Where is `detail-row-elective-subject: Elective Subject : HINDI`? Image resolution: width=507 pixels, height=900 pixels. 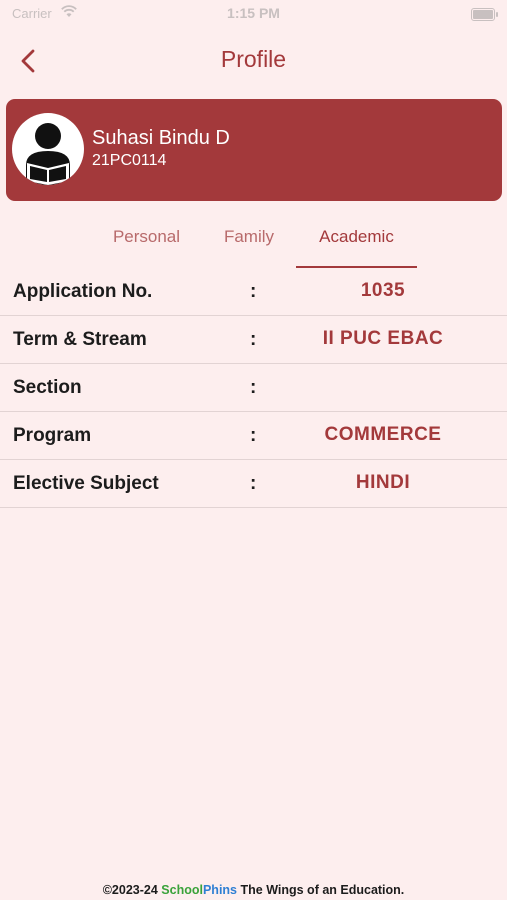
detail-row-elective-subject: Elective Subject : HINDI is located at coordinates (253, 484).